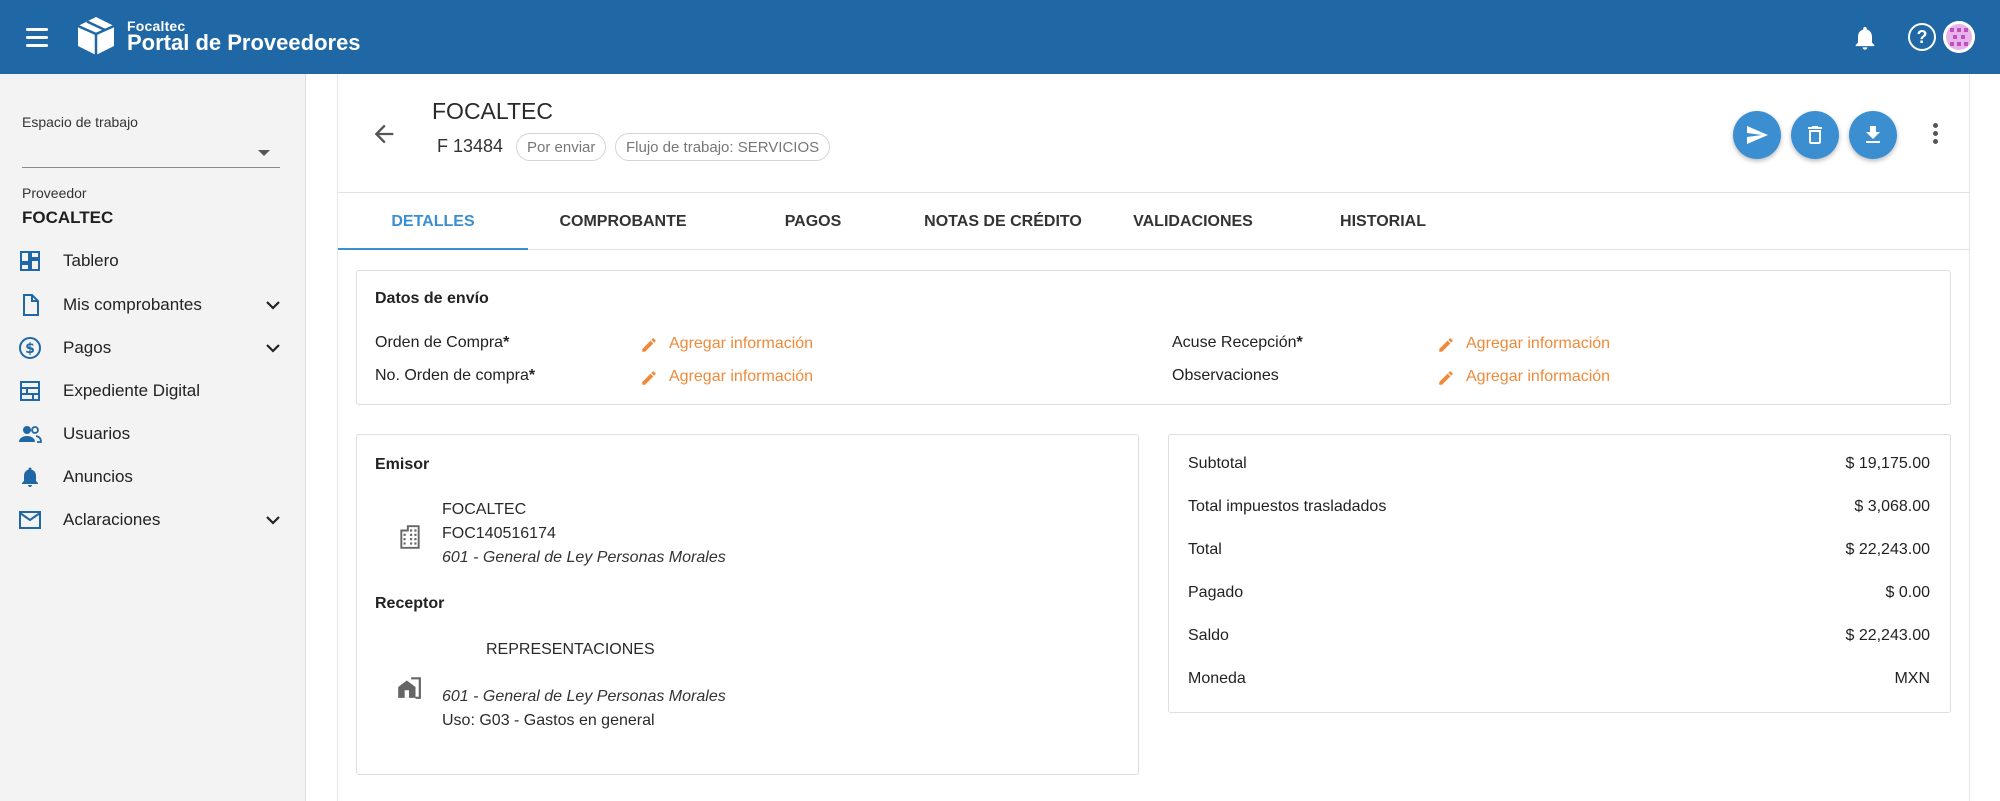 The height and width of the screenshot is (801, 2000). What do you see at coordinates (152, 348) in the screenshot?
I see `sidebar-item-pagos: $ Pagos` at bounding box center [152, 348].